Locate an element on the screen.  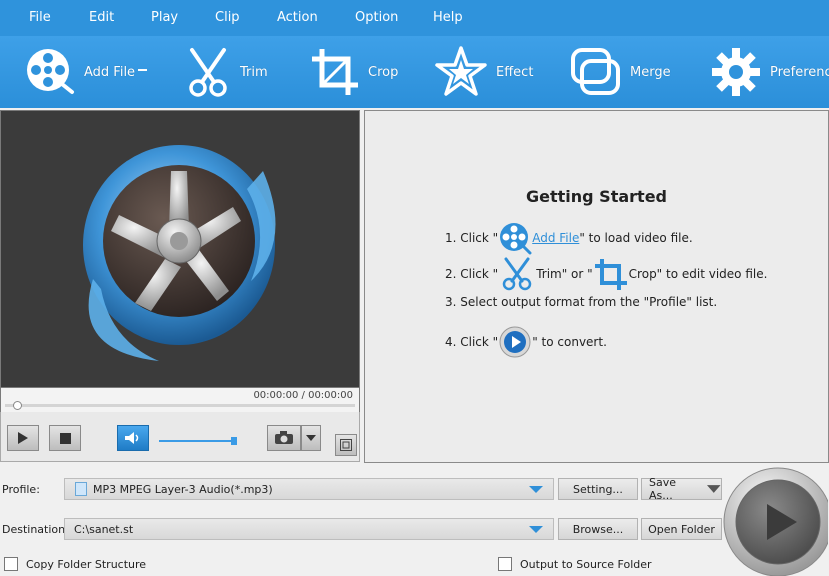
snapshot-button is located at coordinates (284, 438).